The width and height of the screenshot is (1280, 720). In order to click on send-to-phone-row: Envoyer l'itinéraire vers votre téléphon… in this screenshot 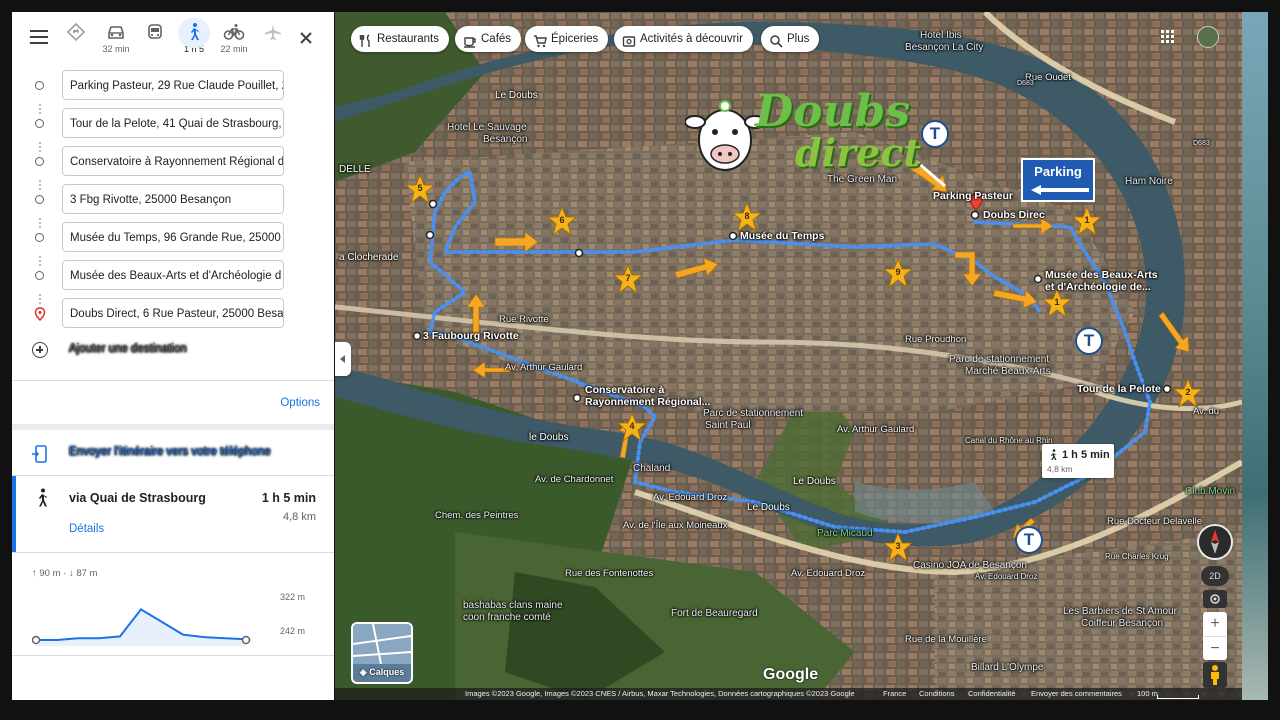, I will do `click(173, 453)`.